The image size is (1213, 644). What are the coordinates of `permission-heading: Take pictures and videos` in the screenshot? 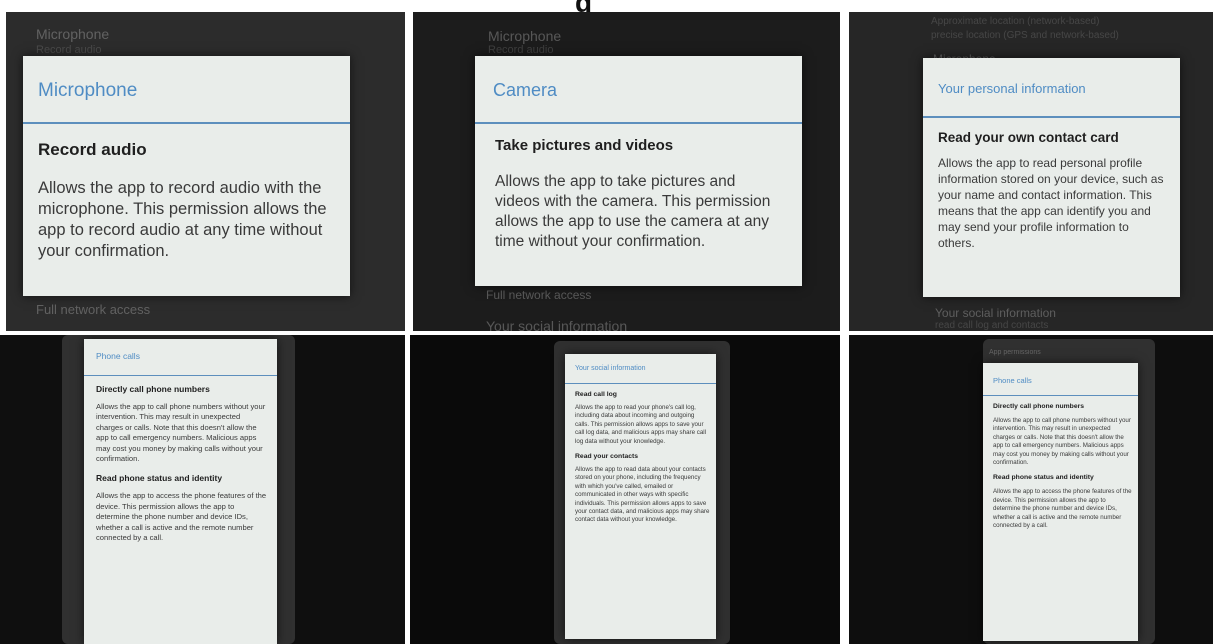 It's located at (584, 145).